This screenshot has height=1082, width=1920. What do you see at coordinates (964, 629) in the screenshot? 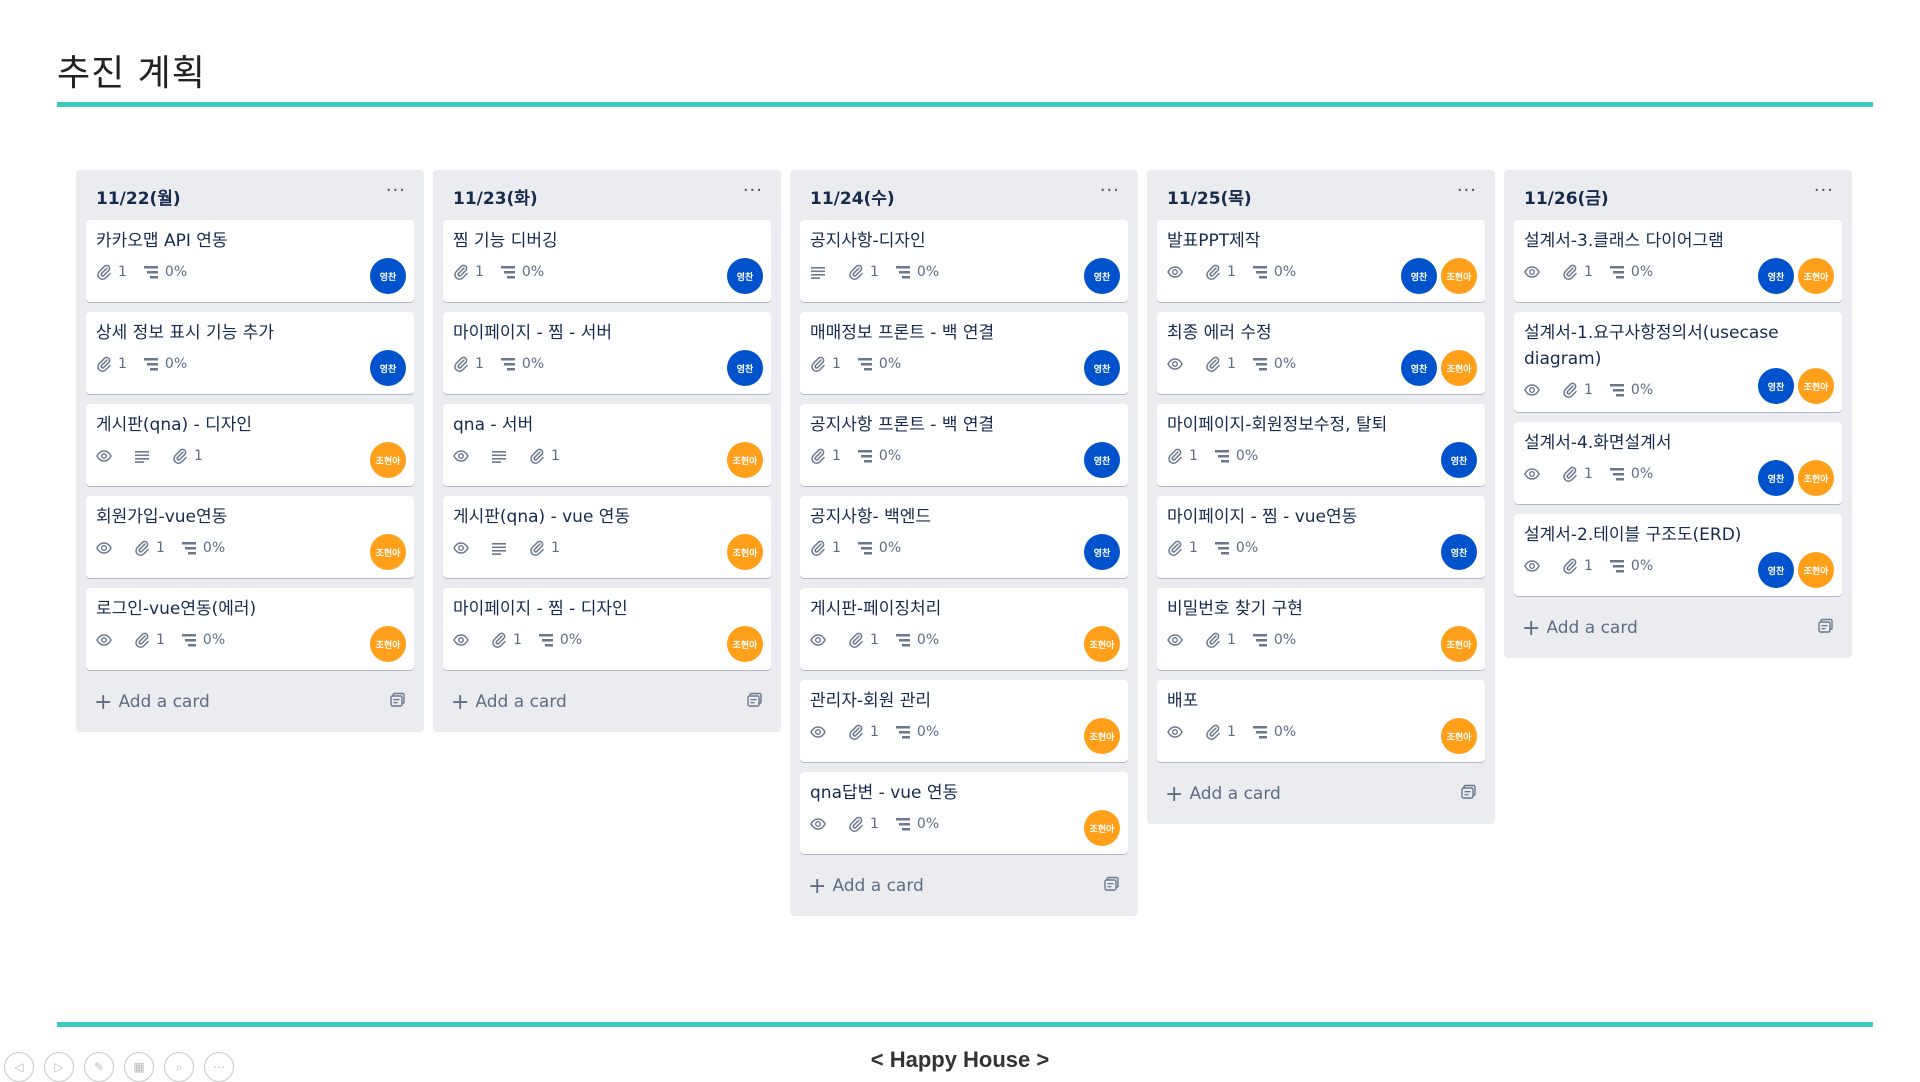
I see `card: 게시판-페이징처리 1 0% 조현아` at bounding box center [964, 629].